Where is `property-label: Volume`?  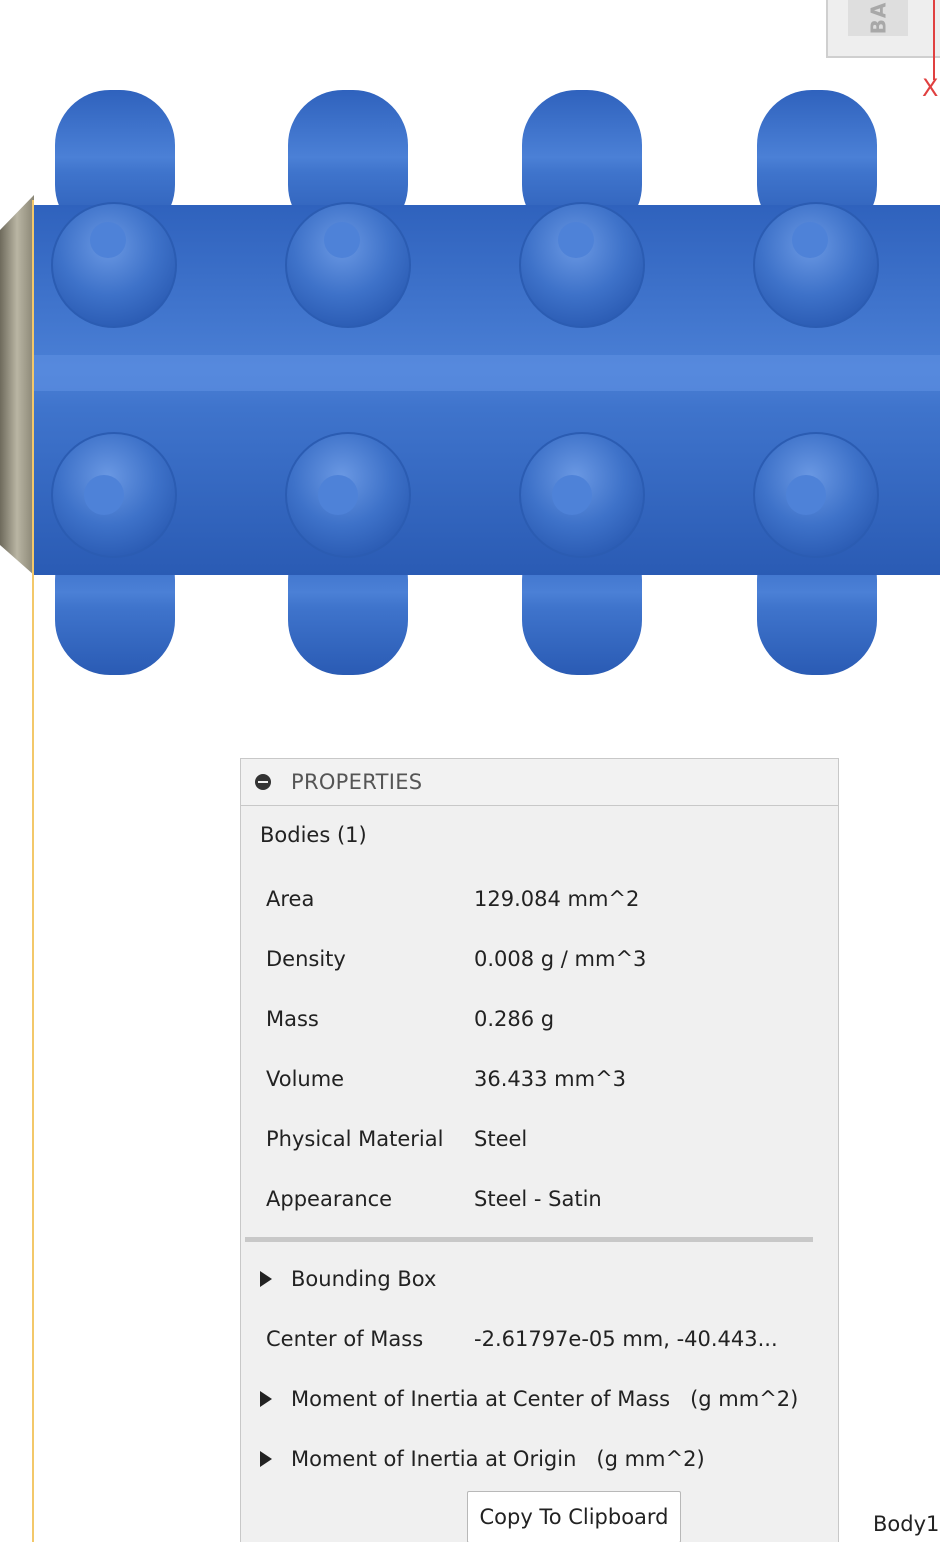
property-label: Volume is located at coordinates (305, 1079).